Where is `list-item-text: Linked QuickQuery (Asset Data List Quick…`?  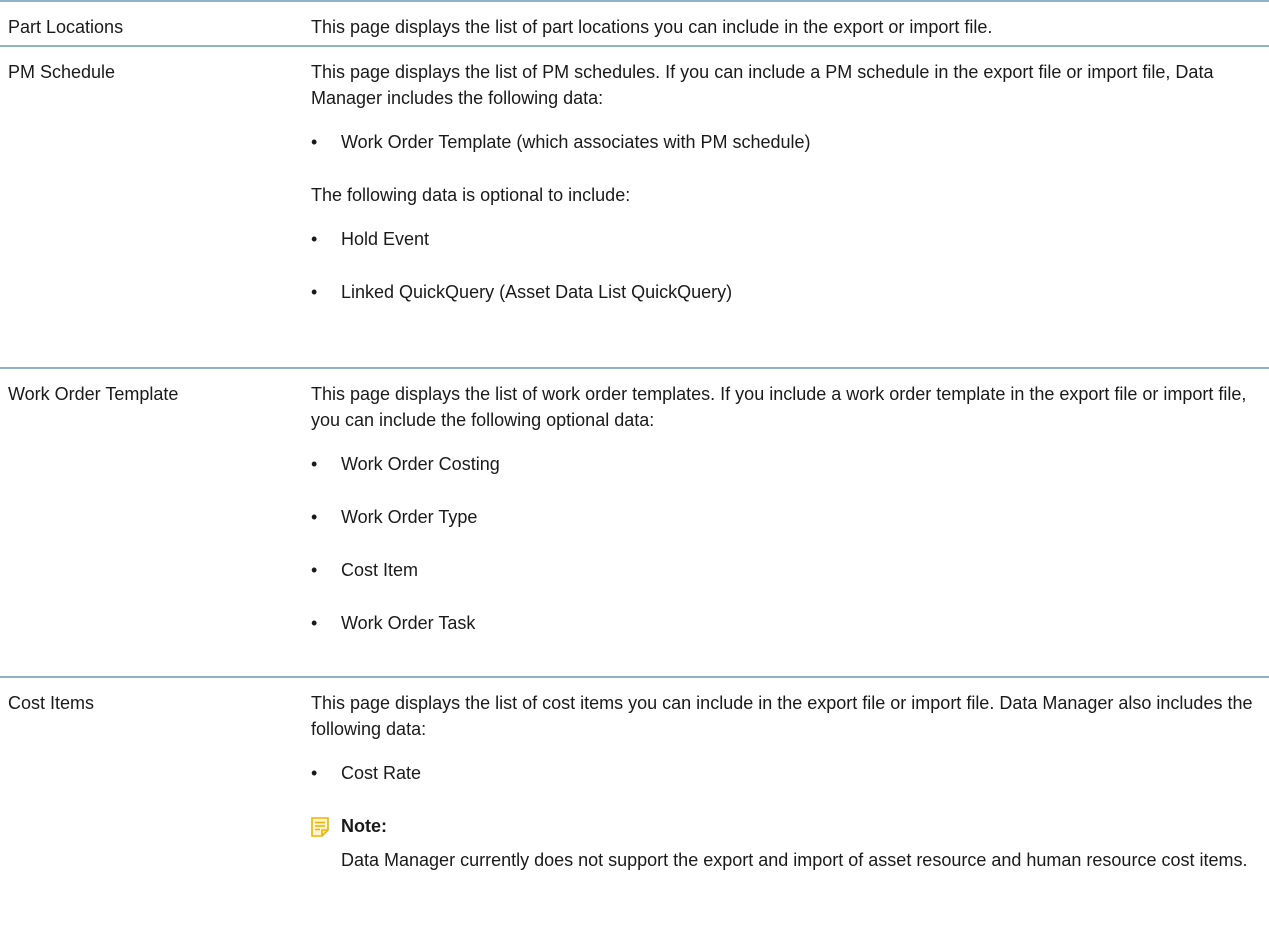 list-item-text: Linked QuickQuery (Asset Data List Quick… is located at coordinates (537, 292).